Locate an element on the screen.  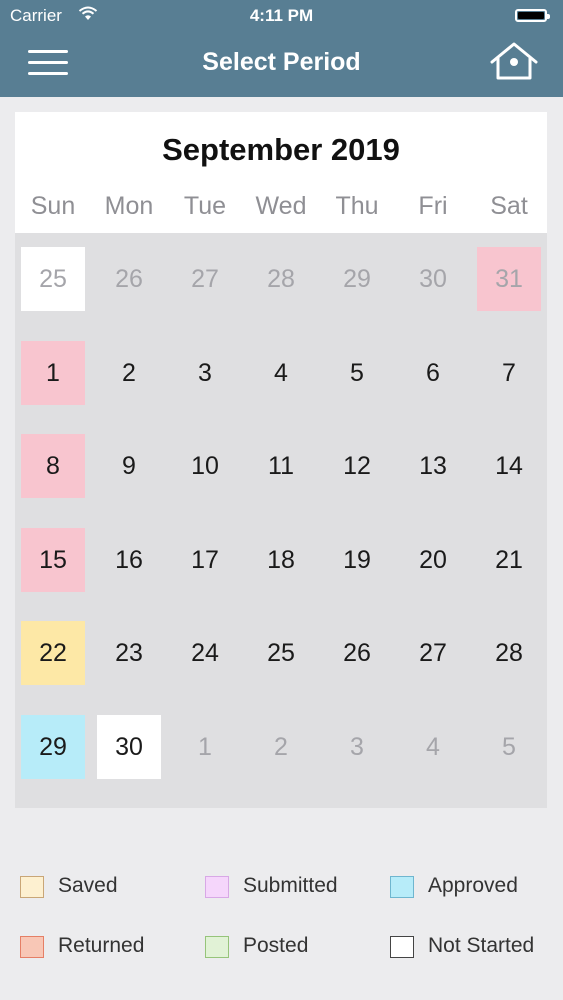
weekday-thu: Thu is located at coordinates (357, 206).